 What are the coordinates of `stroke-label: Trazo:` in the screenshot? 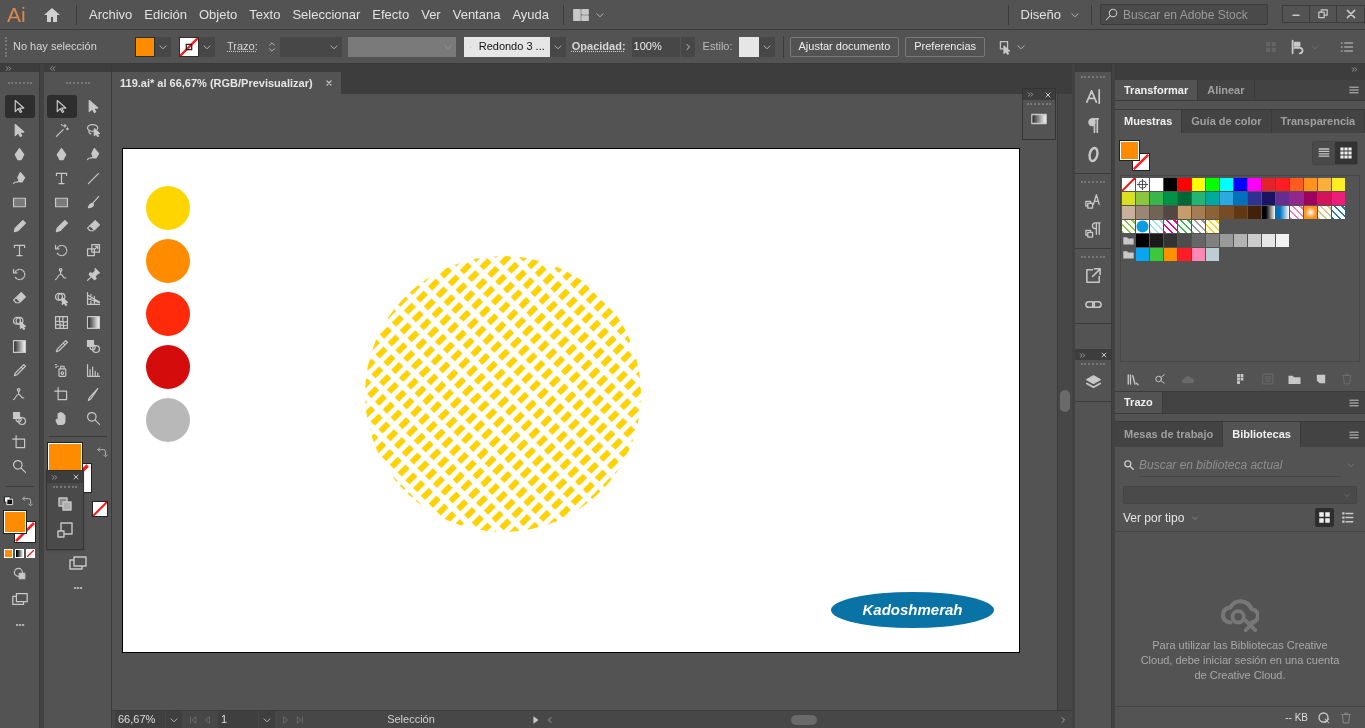 It's located at (242, 47).